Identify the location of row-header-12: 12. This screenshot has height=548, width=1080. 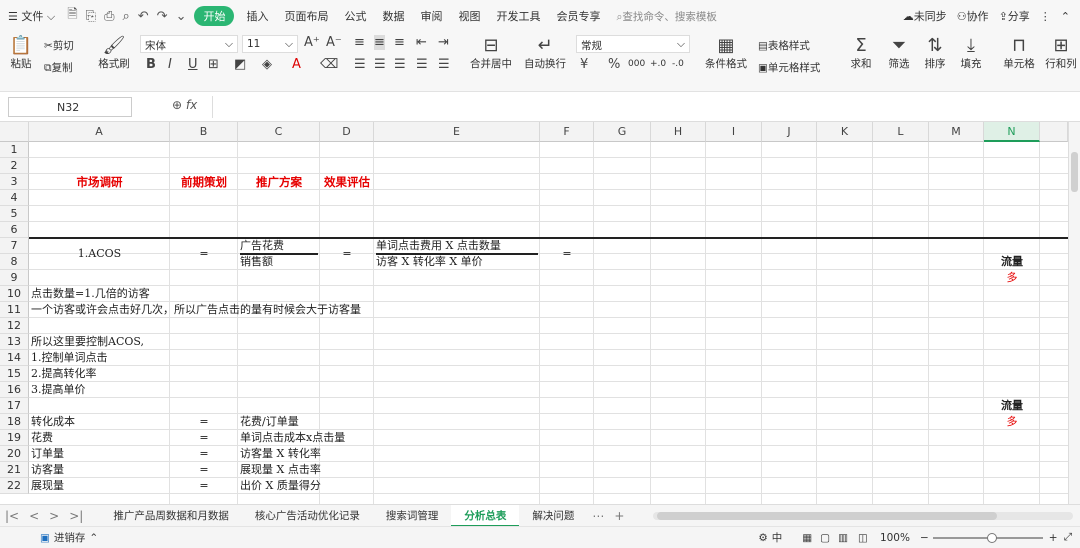
(14, 326).